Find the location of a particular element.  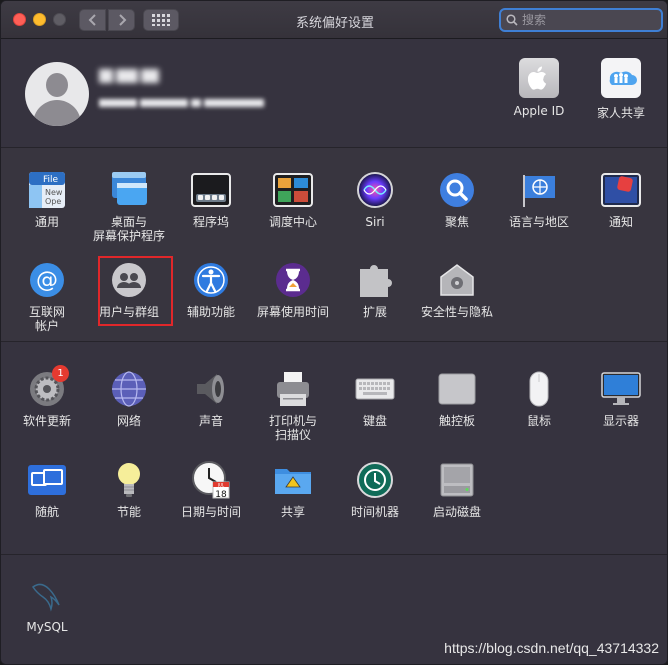

spotlight-icon is located at coordinates (457, 190).